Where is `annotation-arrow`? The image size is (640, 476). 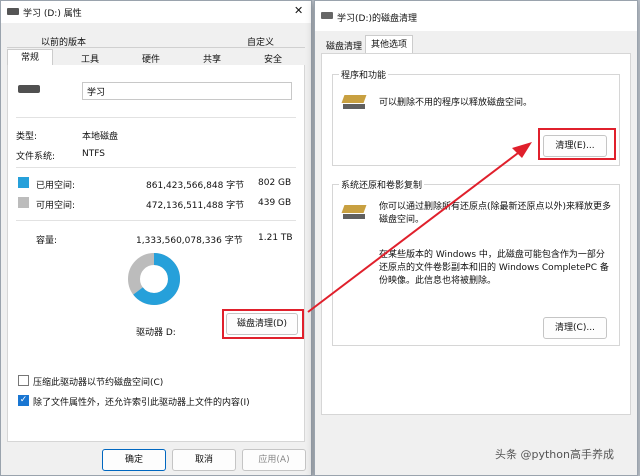
annotation-arrow is located at coordinates (419, 227).